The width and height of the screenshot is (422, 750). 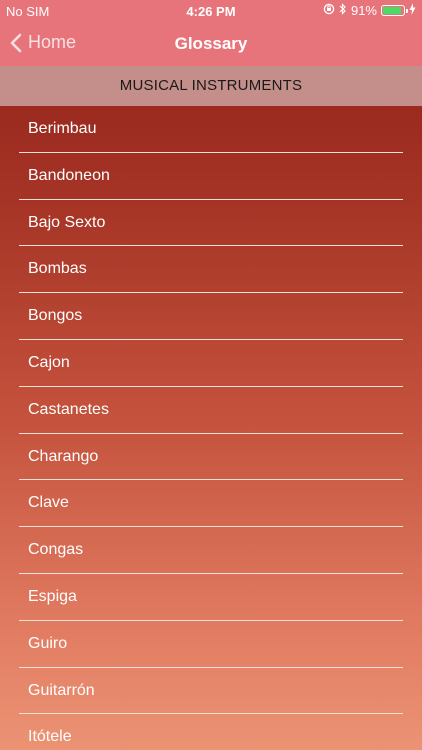 I want to click on list-item-label: Espiga, so click(x=52, y=596).